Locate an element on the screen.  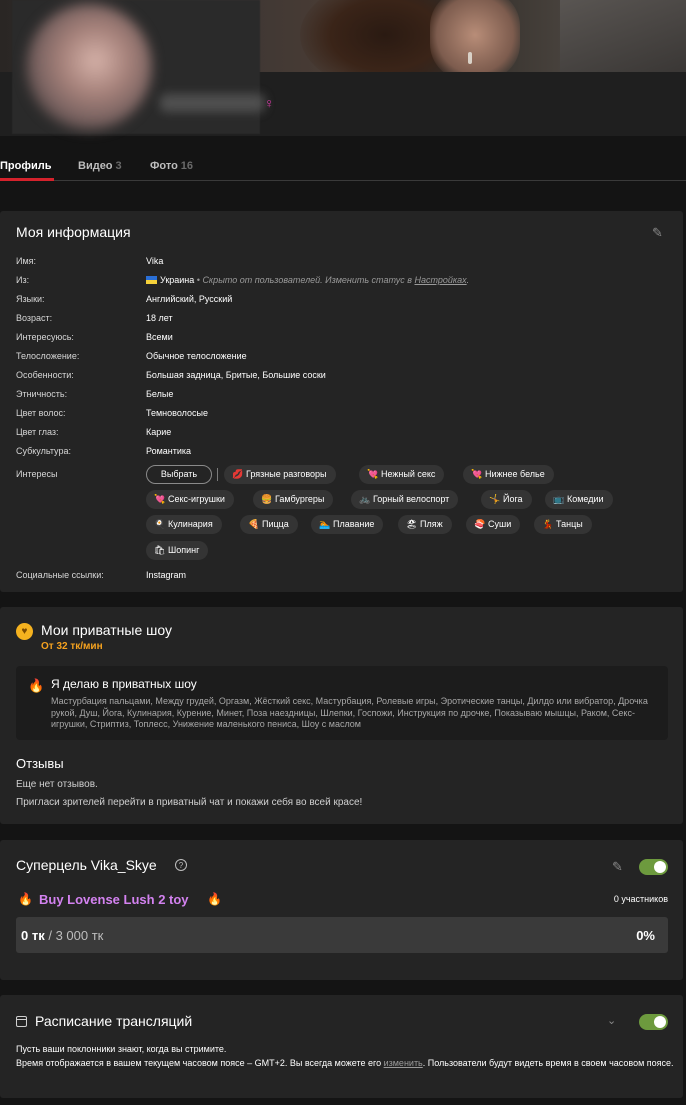
row-label-age: Возраст: is located at coordinates (34, 318).